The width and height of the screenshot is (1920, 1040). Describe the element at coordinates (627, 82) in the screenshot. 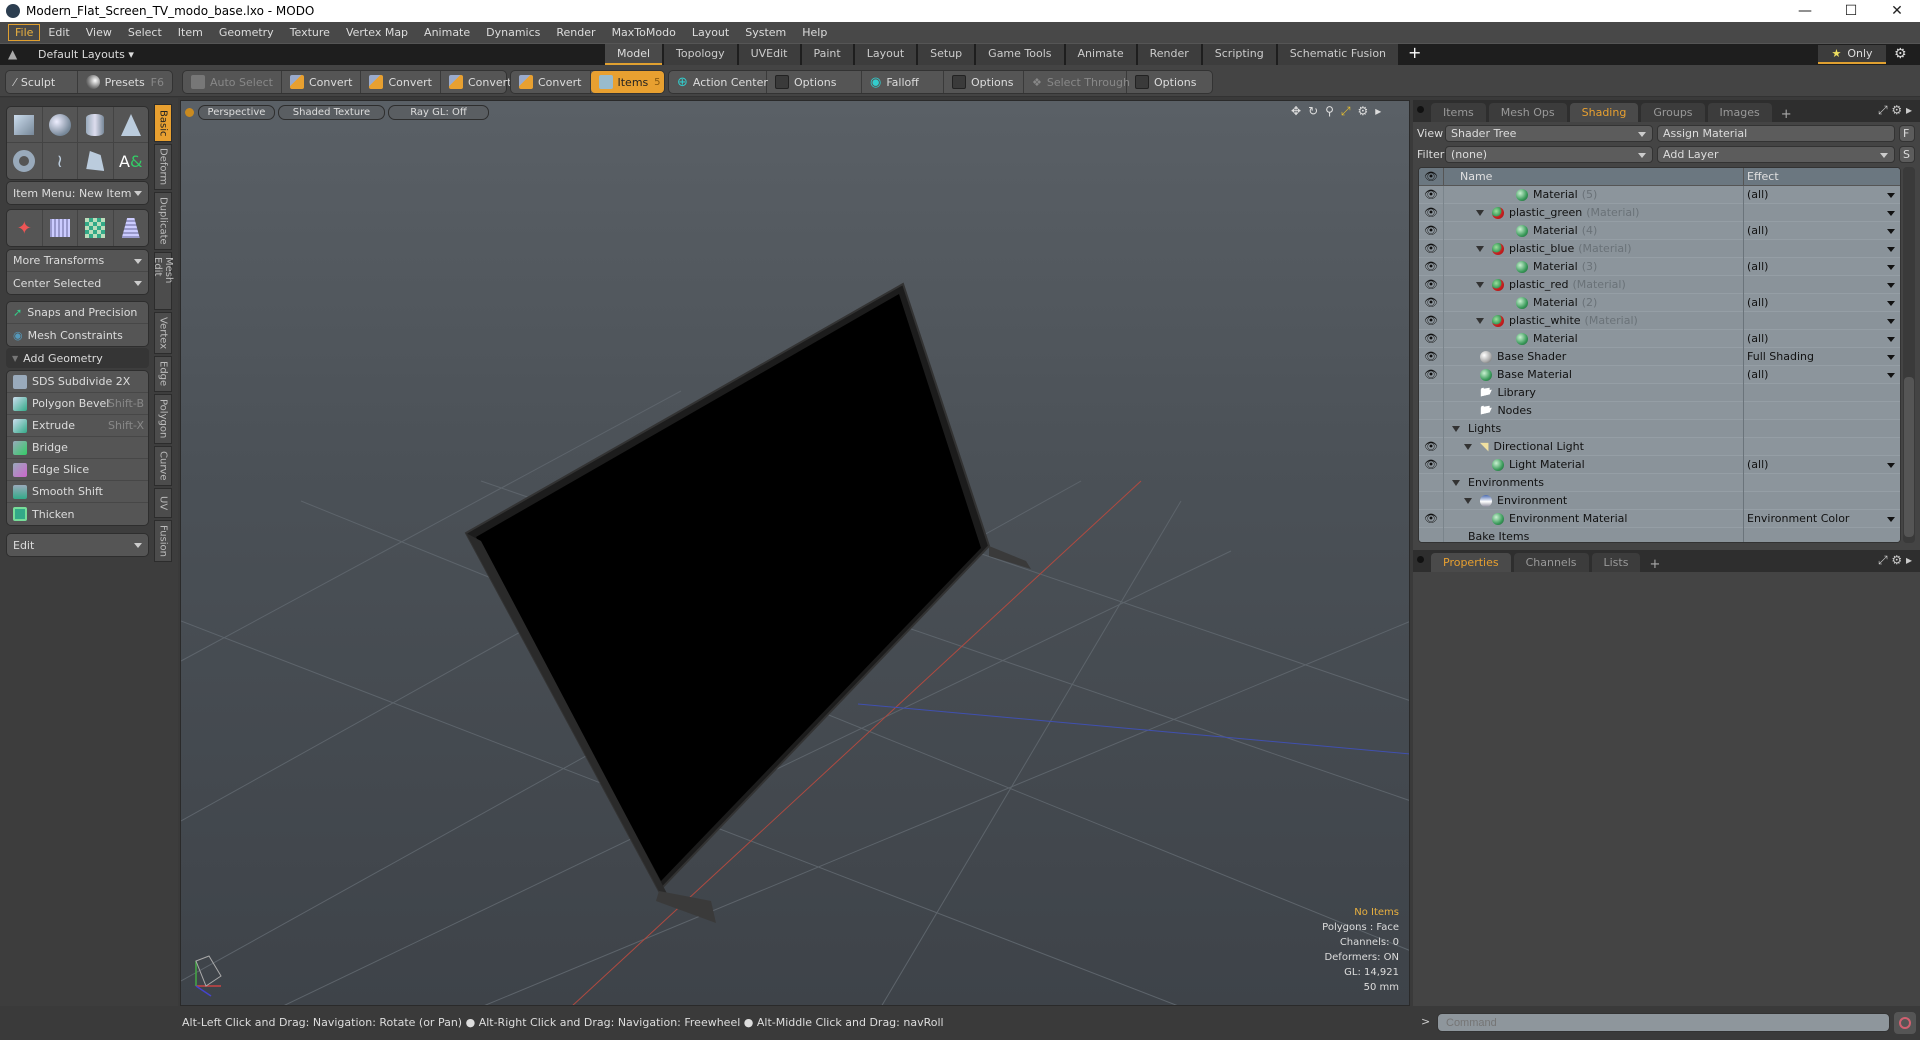

I see `items-mode-button: Items 5` at that location.